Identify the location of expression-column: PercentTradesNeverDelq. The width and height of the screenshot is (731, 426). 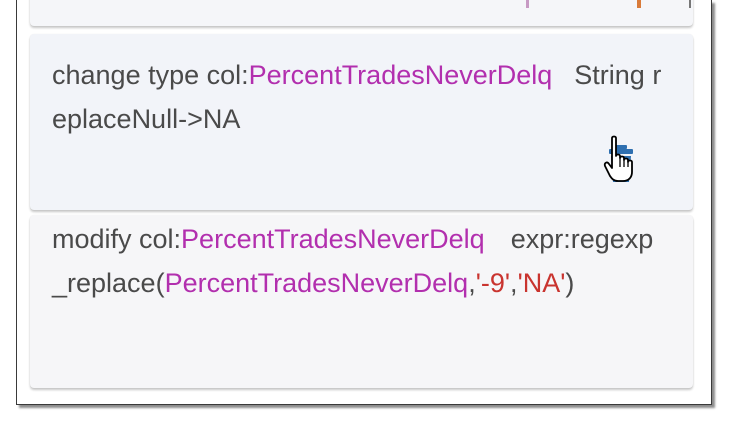
(316, 283).